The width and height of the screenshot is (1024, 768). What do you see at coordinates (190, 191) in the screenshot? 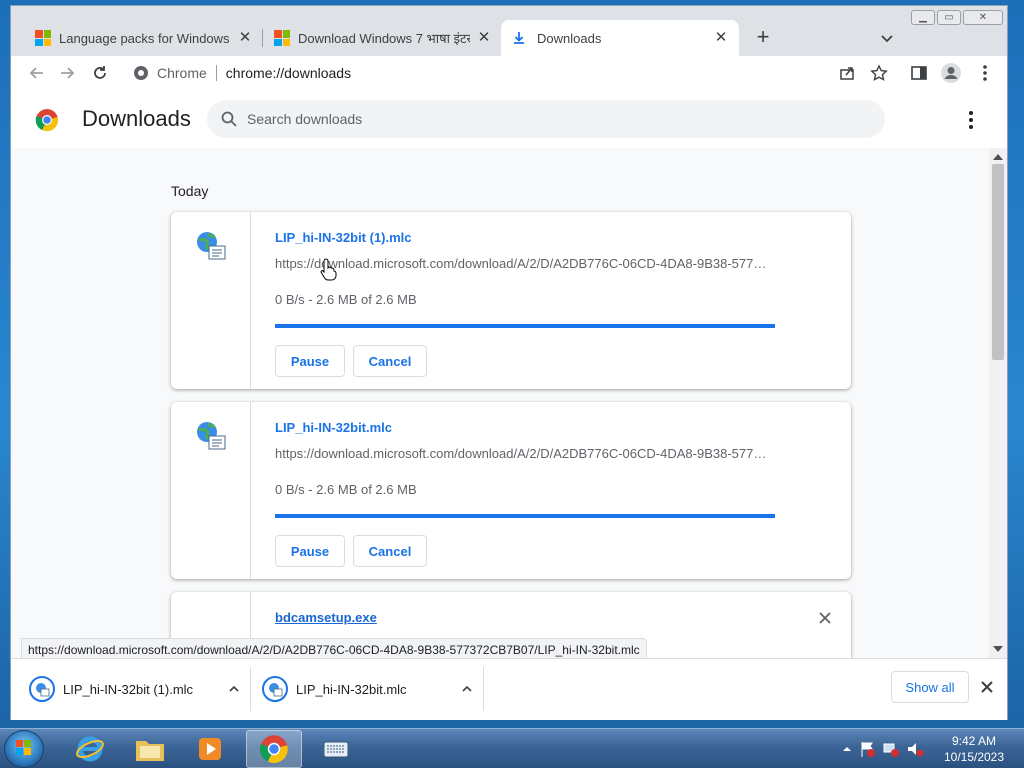
I see `date-section-label: Today` at bounding box center [190, 191].